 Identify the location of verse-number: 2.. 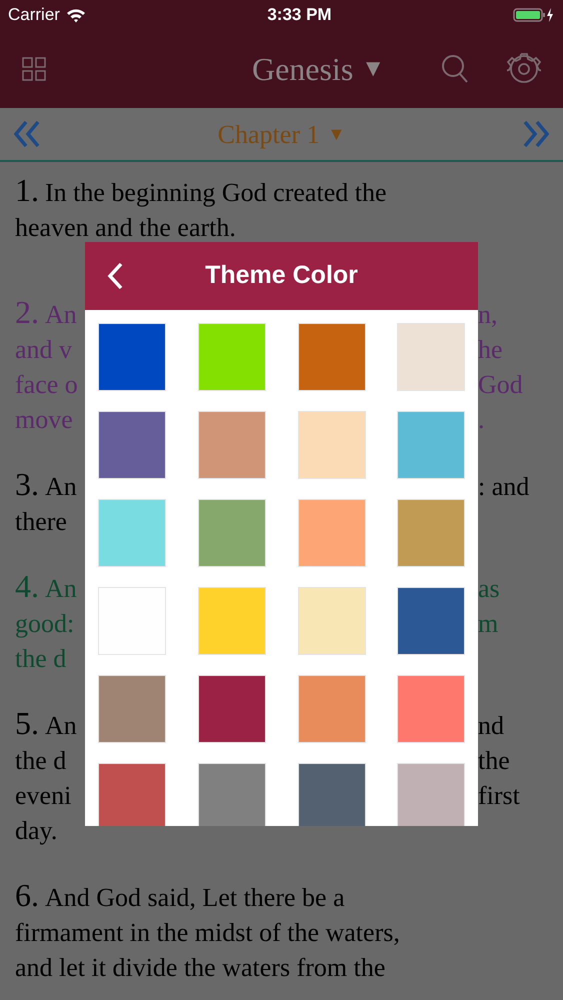
(27, 312).